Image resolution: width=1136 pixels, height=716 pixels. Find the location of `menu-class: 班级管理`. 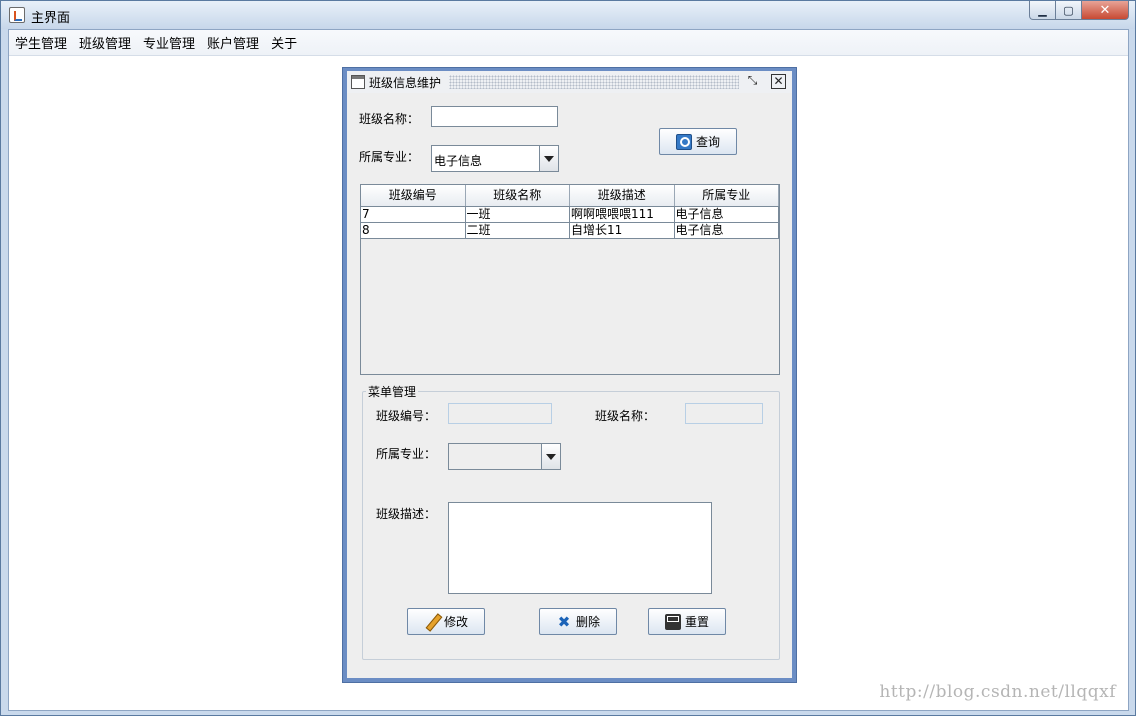

menu-class: 班级管理 is located at coordinates (105, 42).